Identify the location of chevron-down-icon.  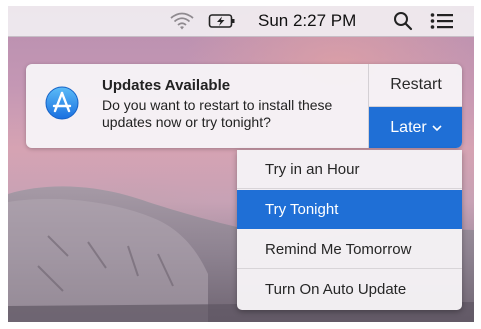
(437, 127).